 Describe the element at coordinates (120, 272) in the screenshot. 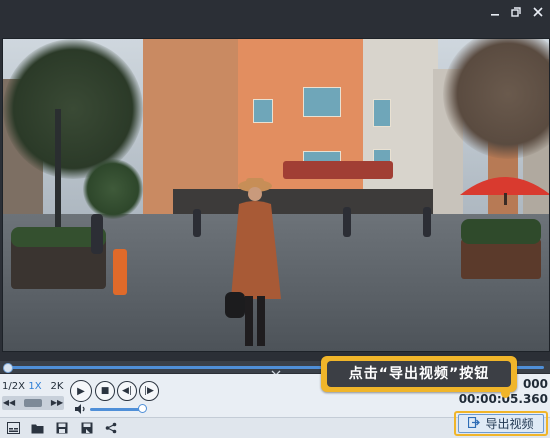

I see `video-post` at that location.